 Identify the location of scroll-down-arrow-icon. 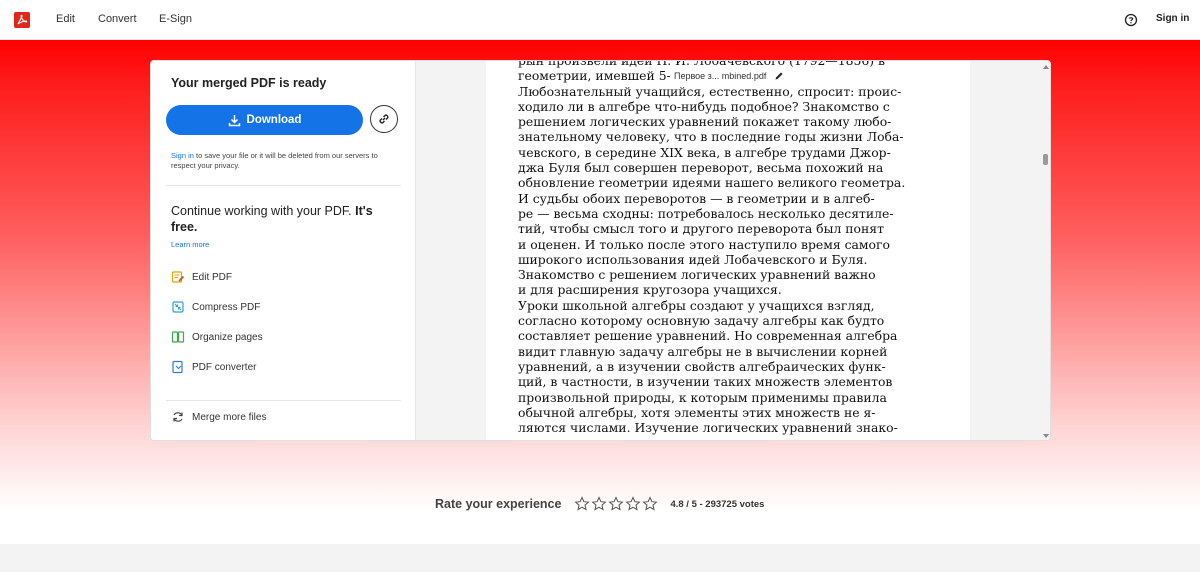
(1046, 436).